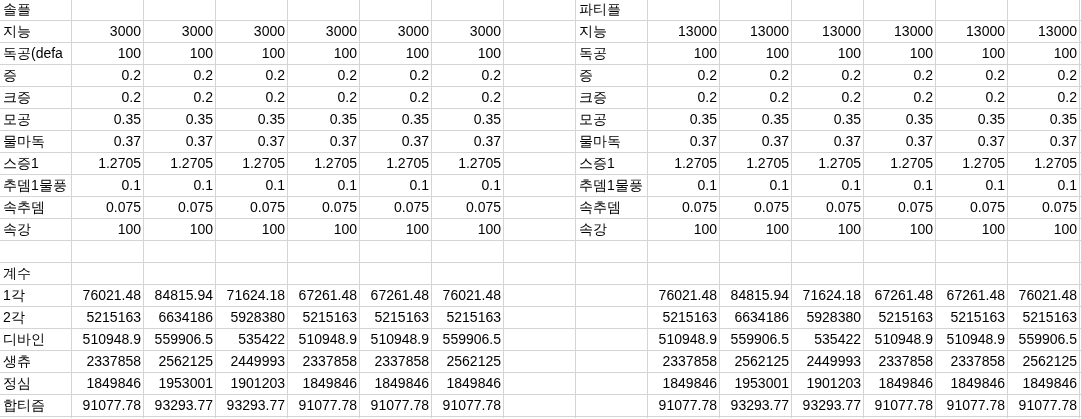 This screenshot has height=419, width=1081. I want to click on number-cell-text: 6634186, so click(761, 317).